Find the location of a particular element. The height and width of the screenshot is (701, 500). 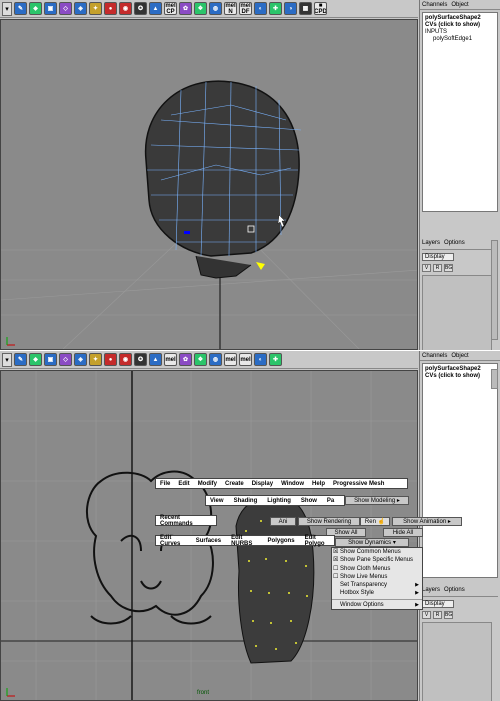

hotbox-menu-help: Help is located at coordinates (318, 484).